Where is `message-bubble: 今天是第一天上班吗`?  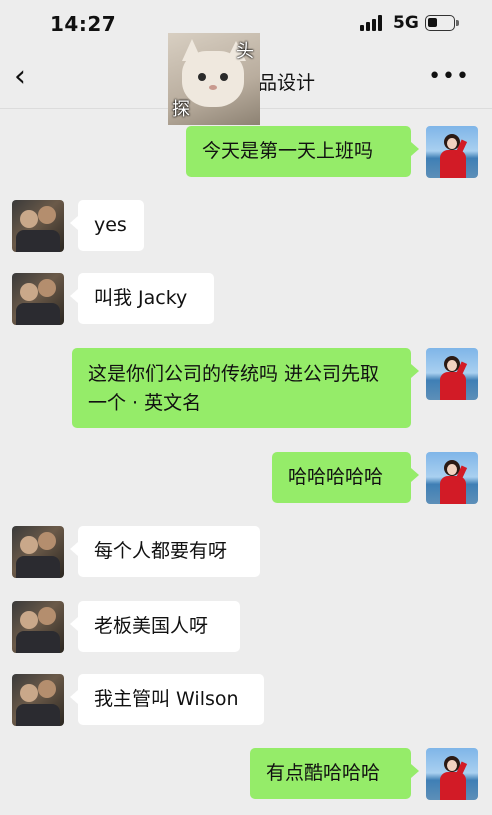
message-bubble: 今天是第一天上班吗 is located at coordinates (302, 151).